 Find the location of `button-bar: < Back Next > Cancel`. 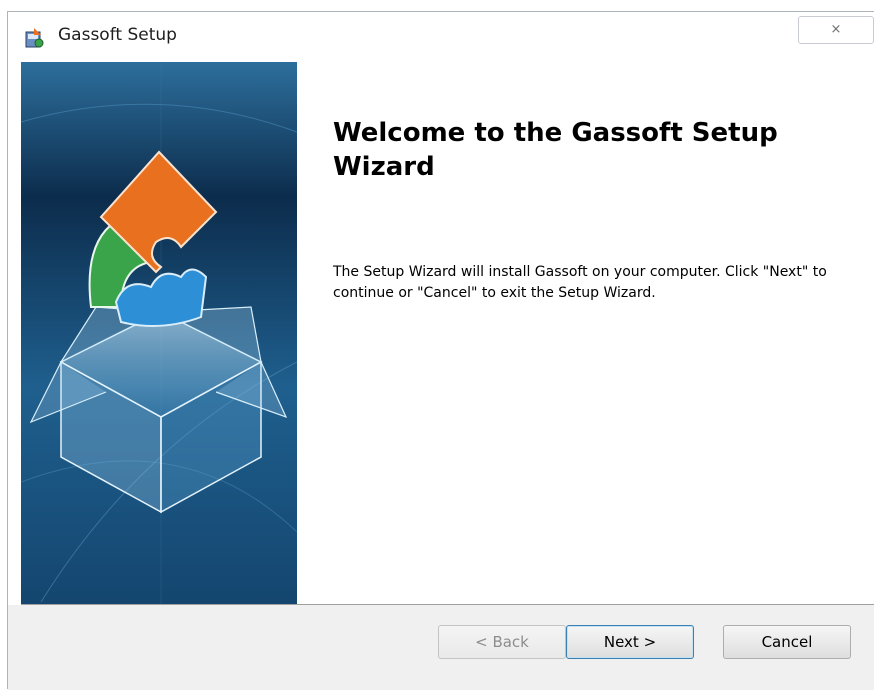

button-bar: < Back Next > Cancel is located at coordinates (441, 647).